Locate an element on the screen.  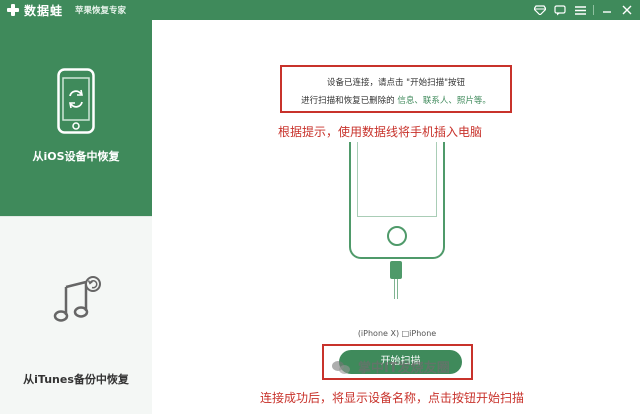
phone-illustration is located at coordinates (397, 200).